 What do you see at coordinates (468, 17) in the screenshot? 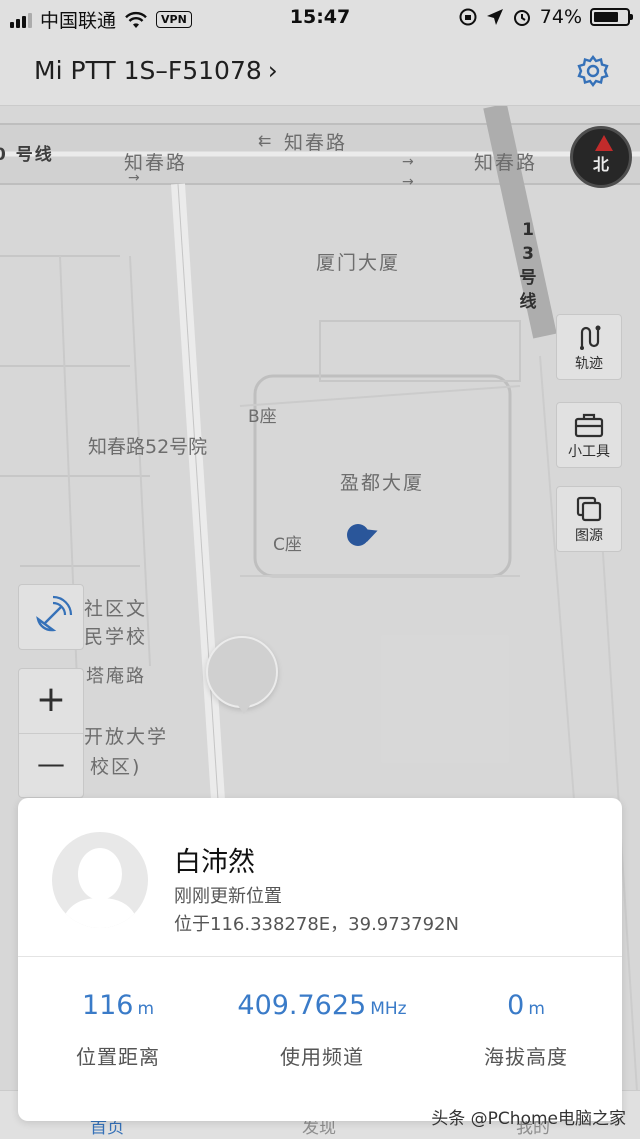
I see `rotation-lock-icon` at bounding box center [468, 17].